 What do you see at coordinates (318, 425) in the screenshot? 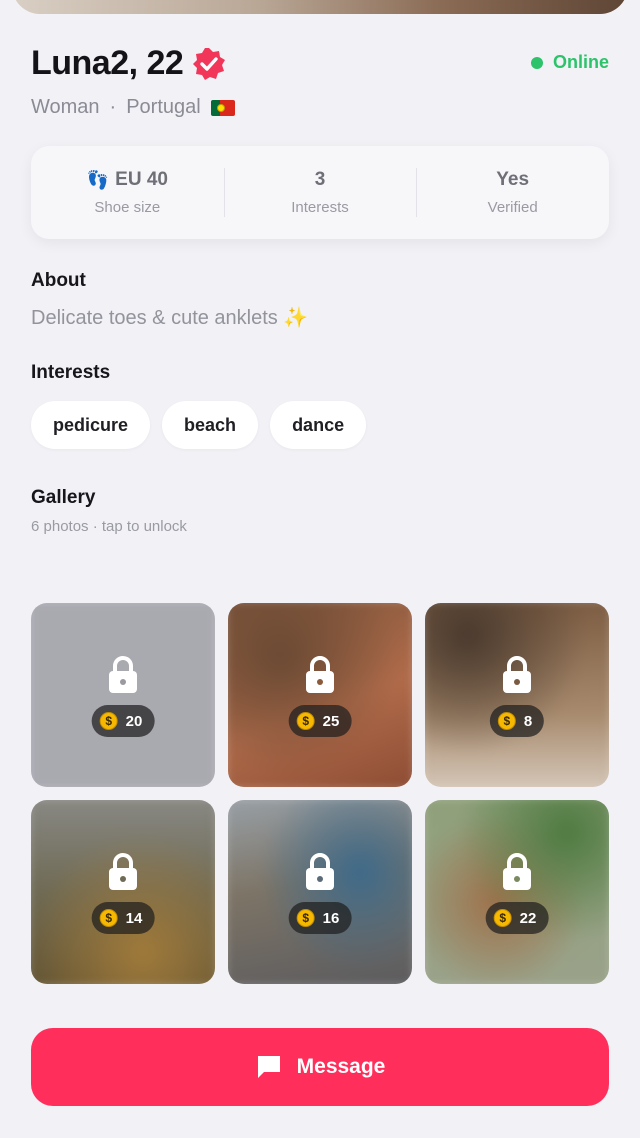
I see `interest-chip-dance: dance` at bounding box center [318, 425].